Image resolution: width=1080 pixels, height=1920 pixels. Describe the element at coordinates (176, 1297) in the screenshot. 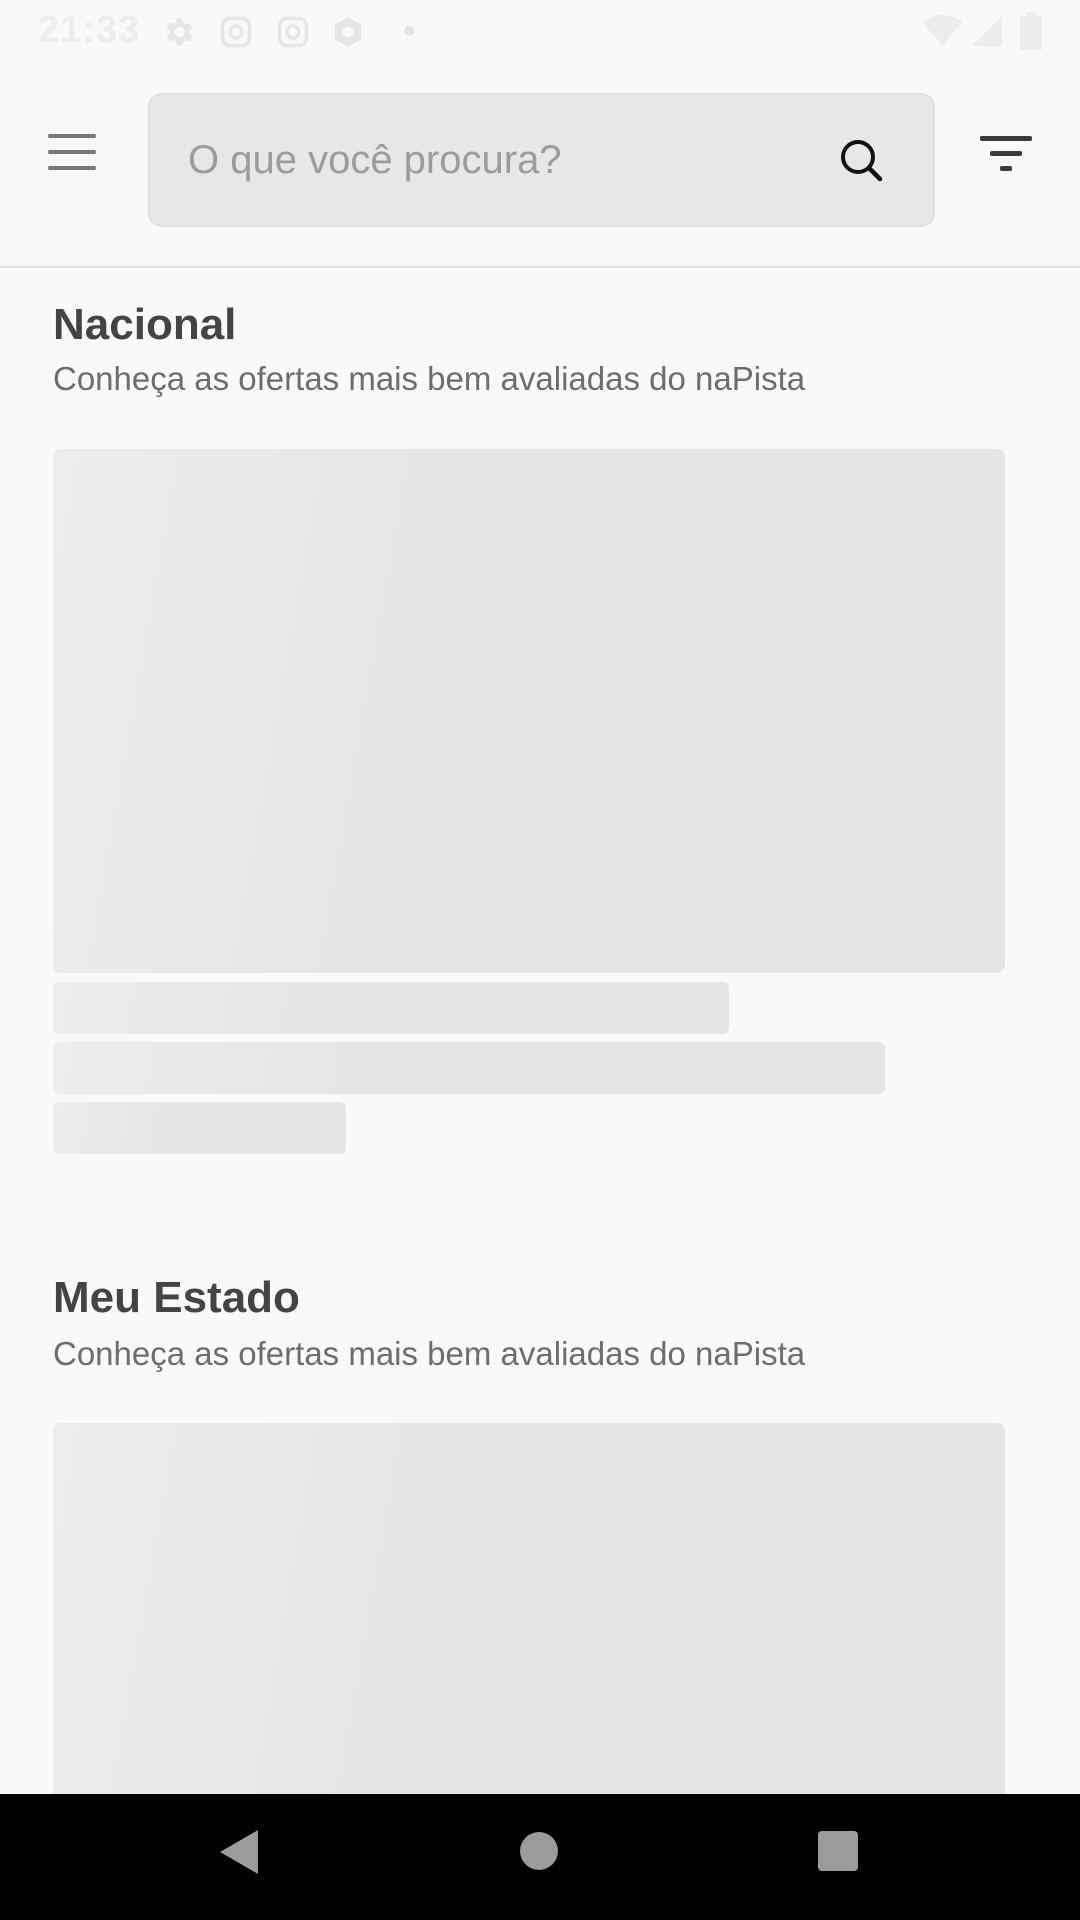

I see `section-title: Meu Estado` at that location.